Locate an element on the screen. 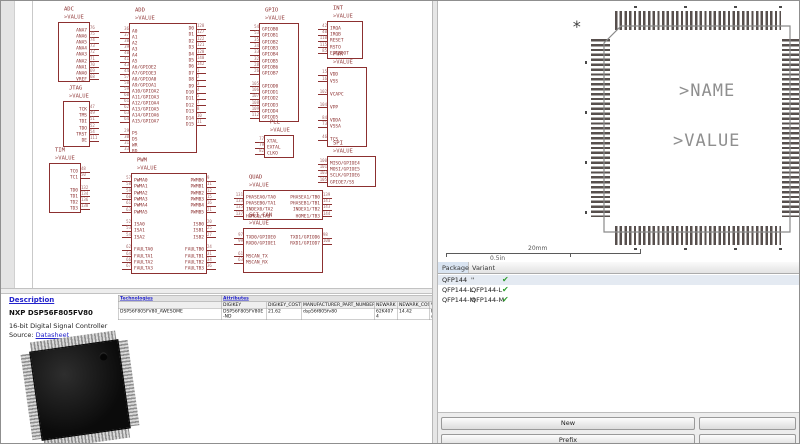  technologies-header-link: Technologies is located at coordinates (136, 298).